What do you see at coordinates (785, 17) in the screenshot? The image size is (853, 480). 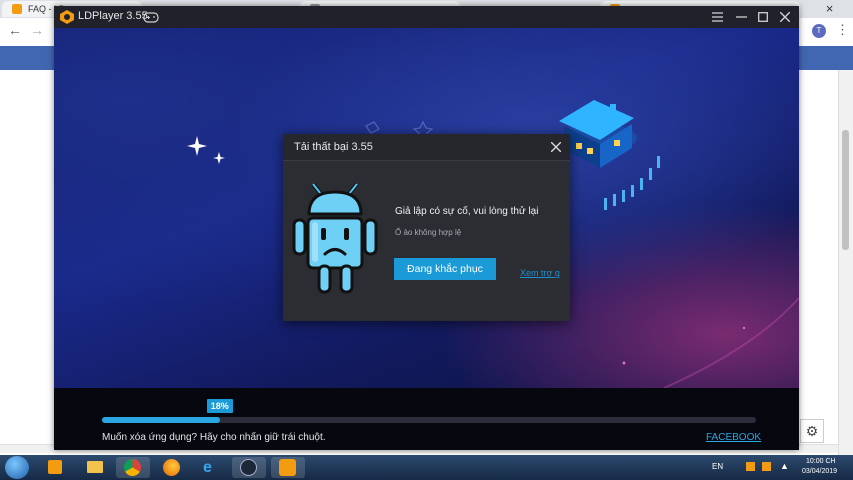 I see `close-icon` at bounding box center [785, 17].